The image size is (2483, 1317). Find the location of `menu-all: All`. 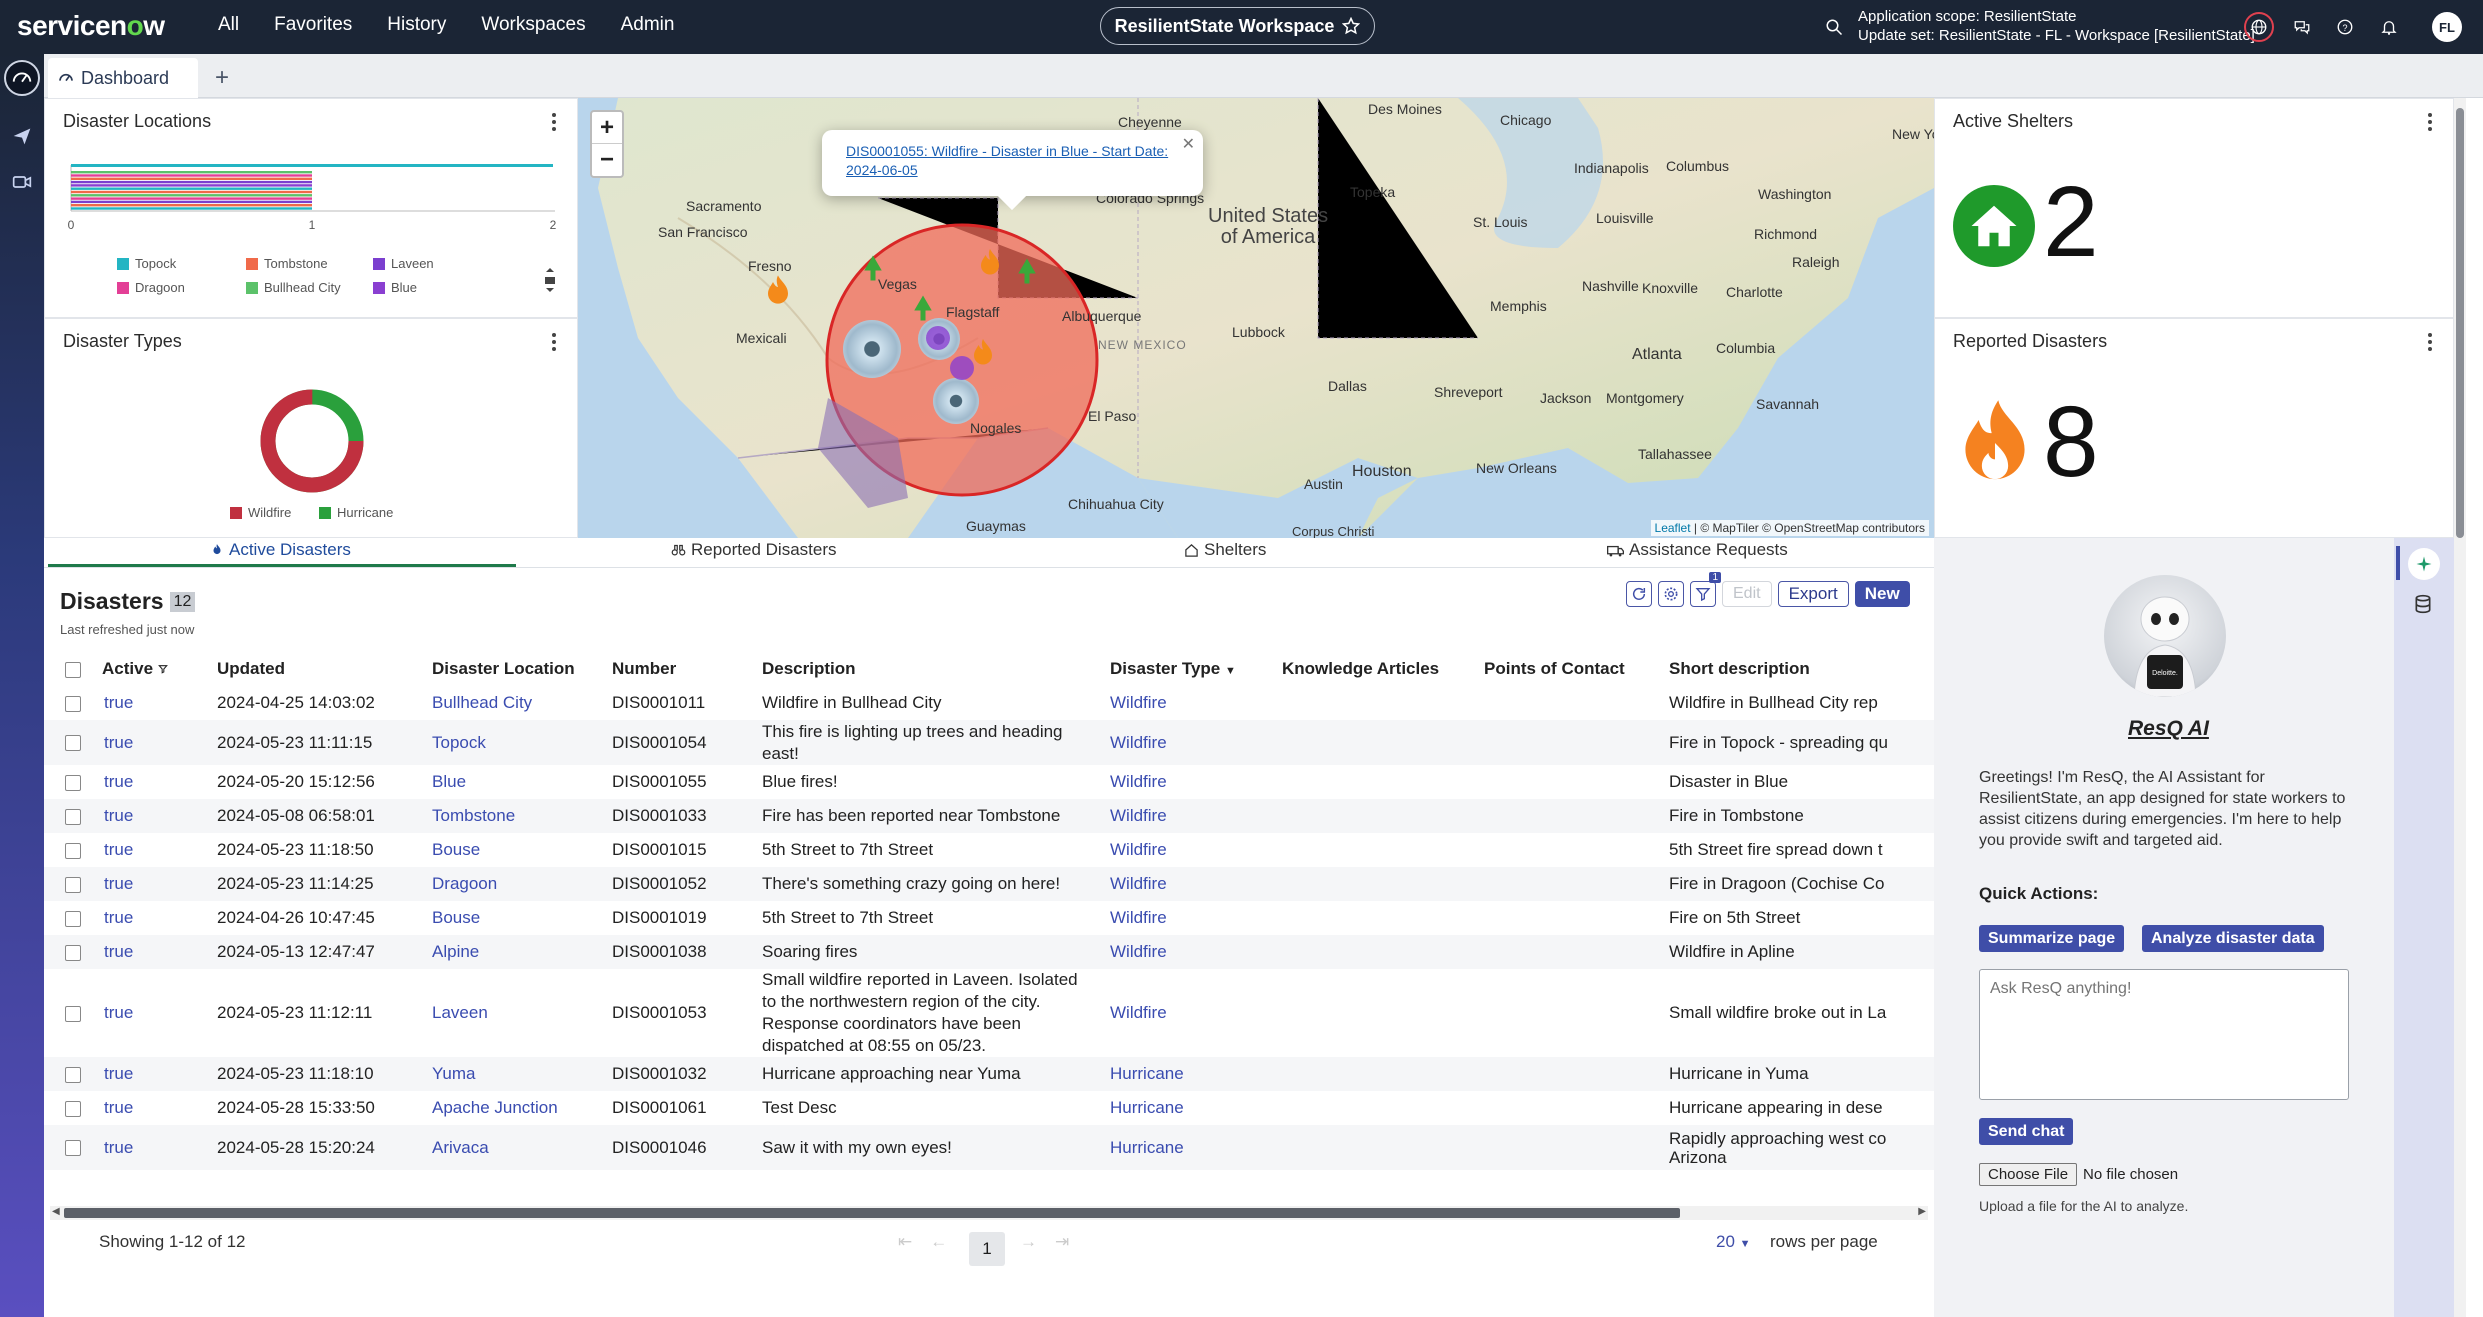

menu-all: All is located at coordinates (228, 25).